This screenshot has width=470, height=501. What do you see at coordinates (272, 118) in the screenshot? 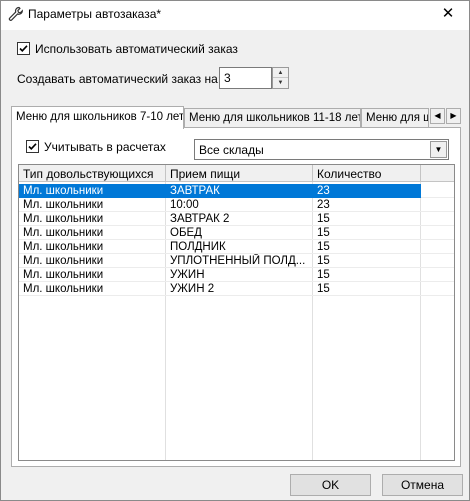
I see `tab-menu-11-18: Меню для школьников 11-18 лет` at bounding box center [272, 118].